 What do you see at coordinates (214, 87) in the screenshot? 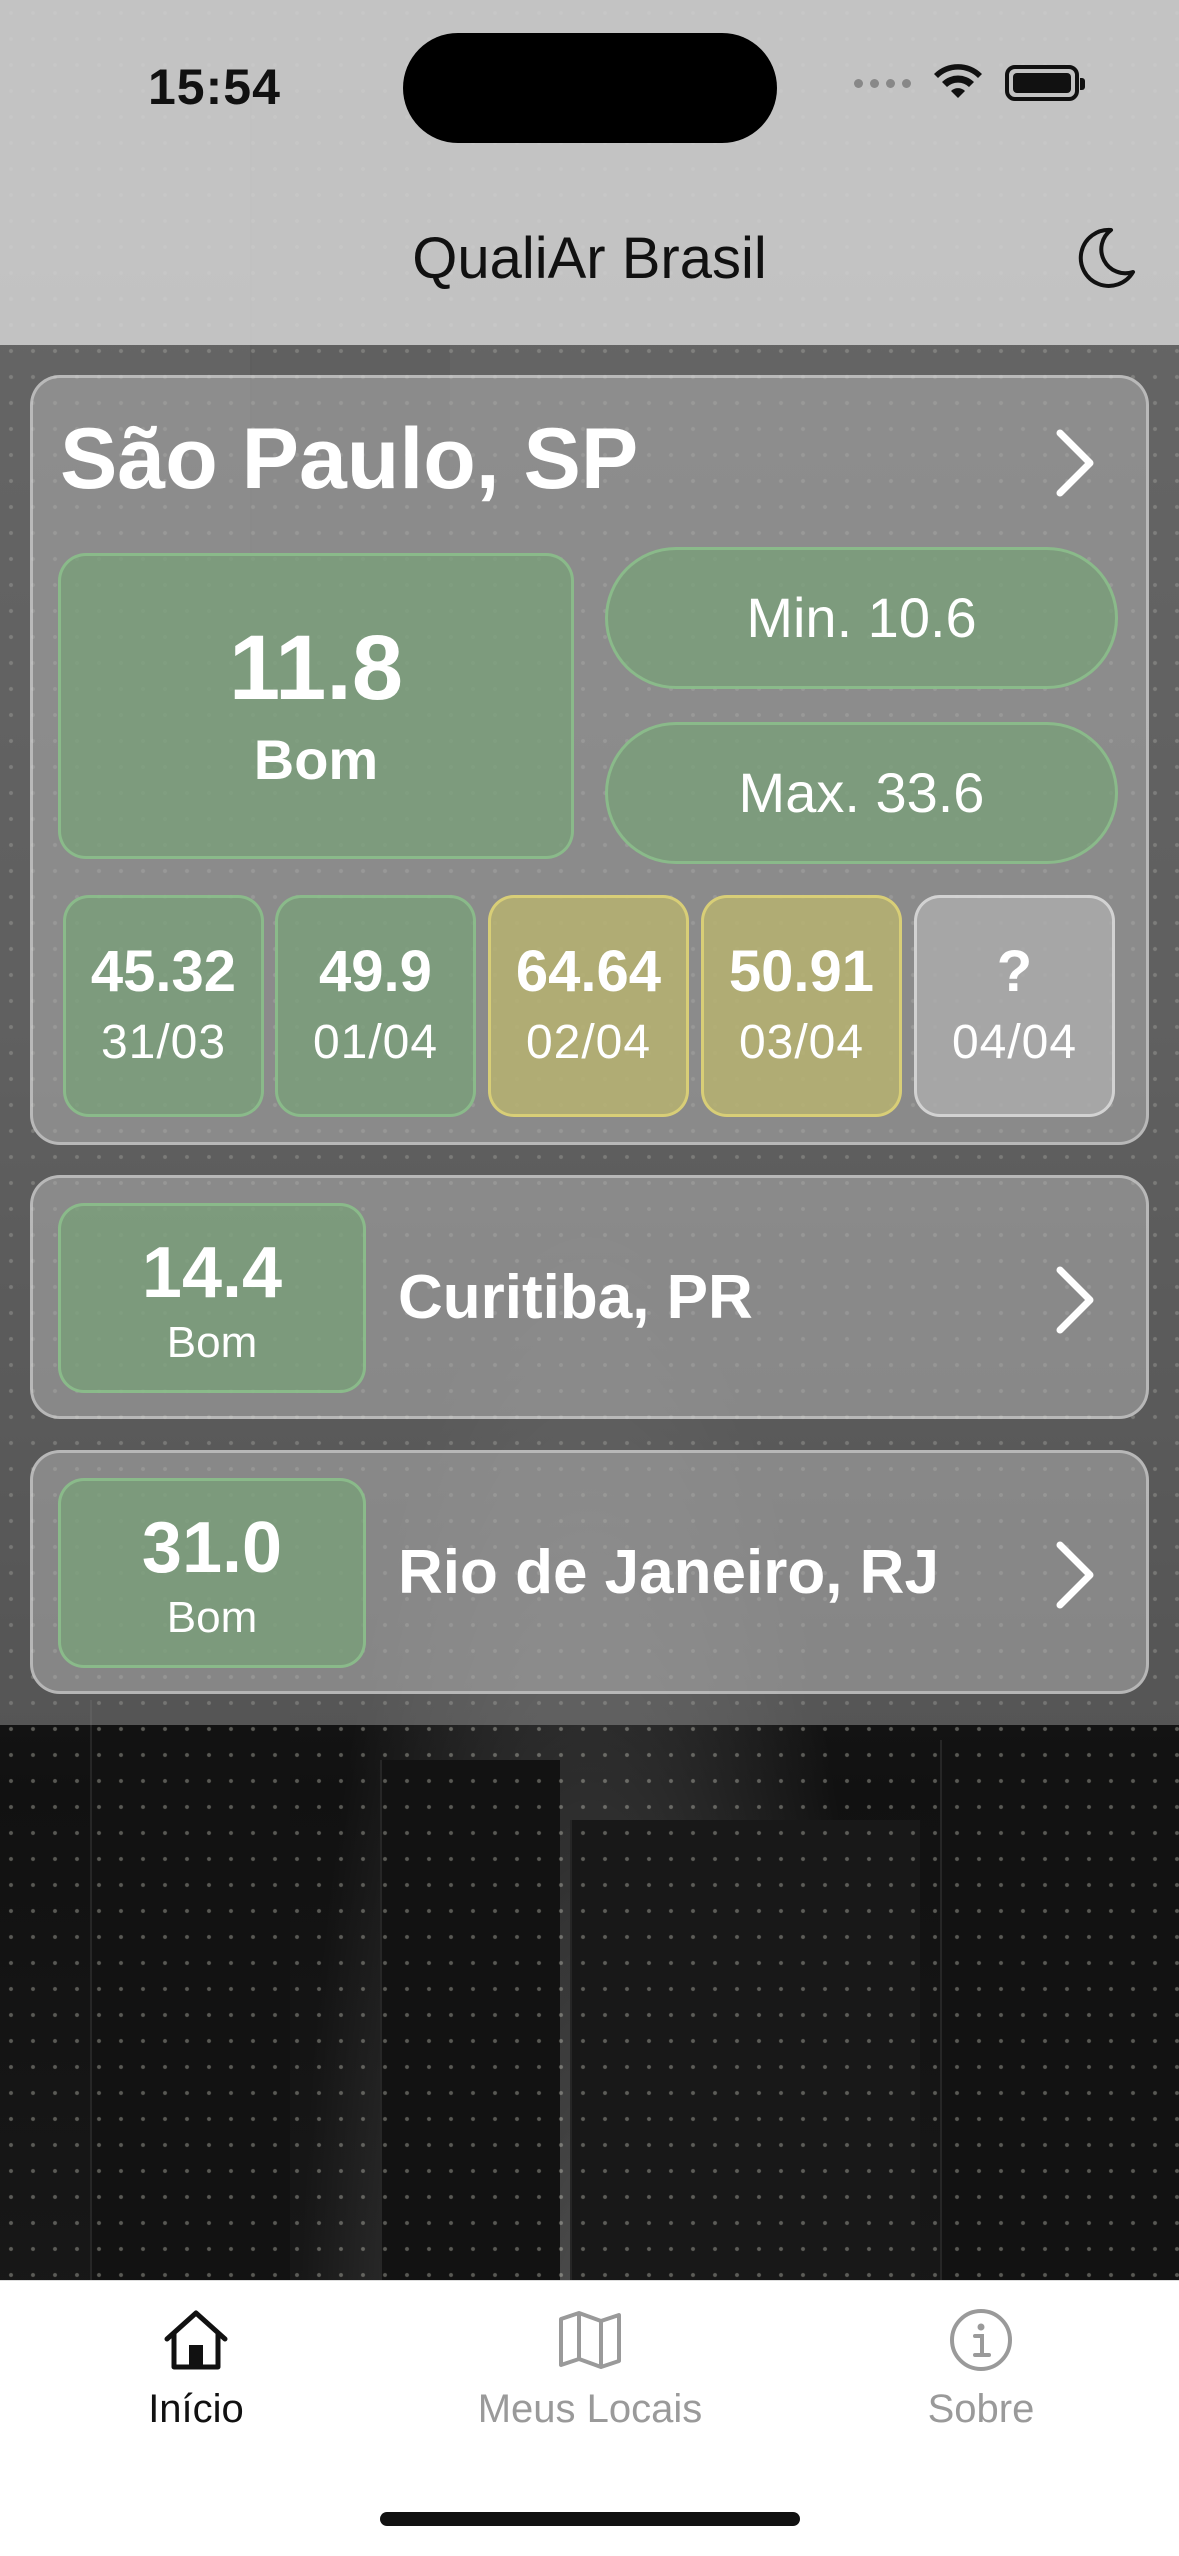
I see `status-time: 15:54` at bounding box center [214, 87].